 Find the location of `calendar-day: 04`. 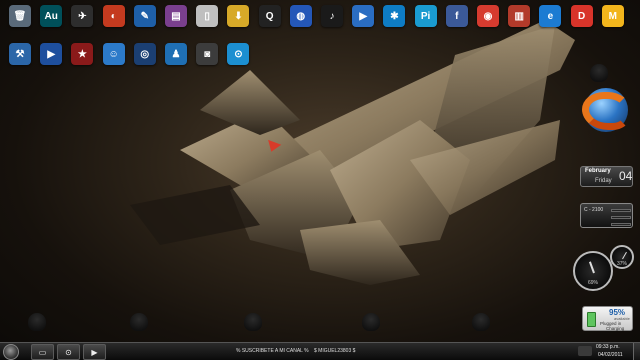

calendar-day: 04 is located at coordinates (626, 176).